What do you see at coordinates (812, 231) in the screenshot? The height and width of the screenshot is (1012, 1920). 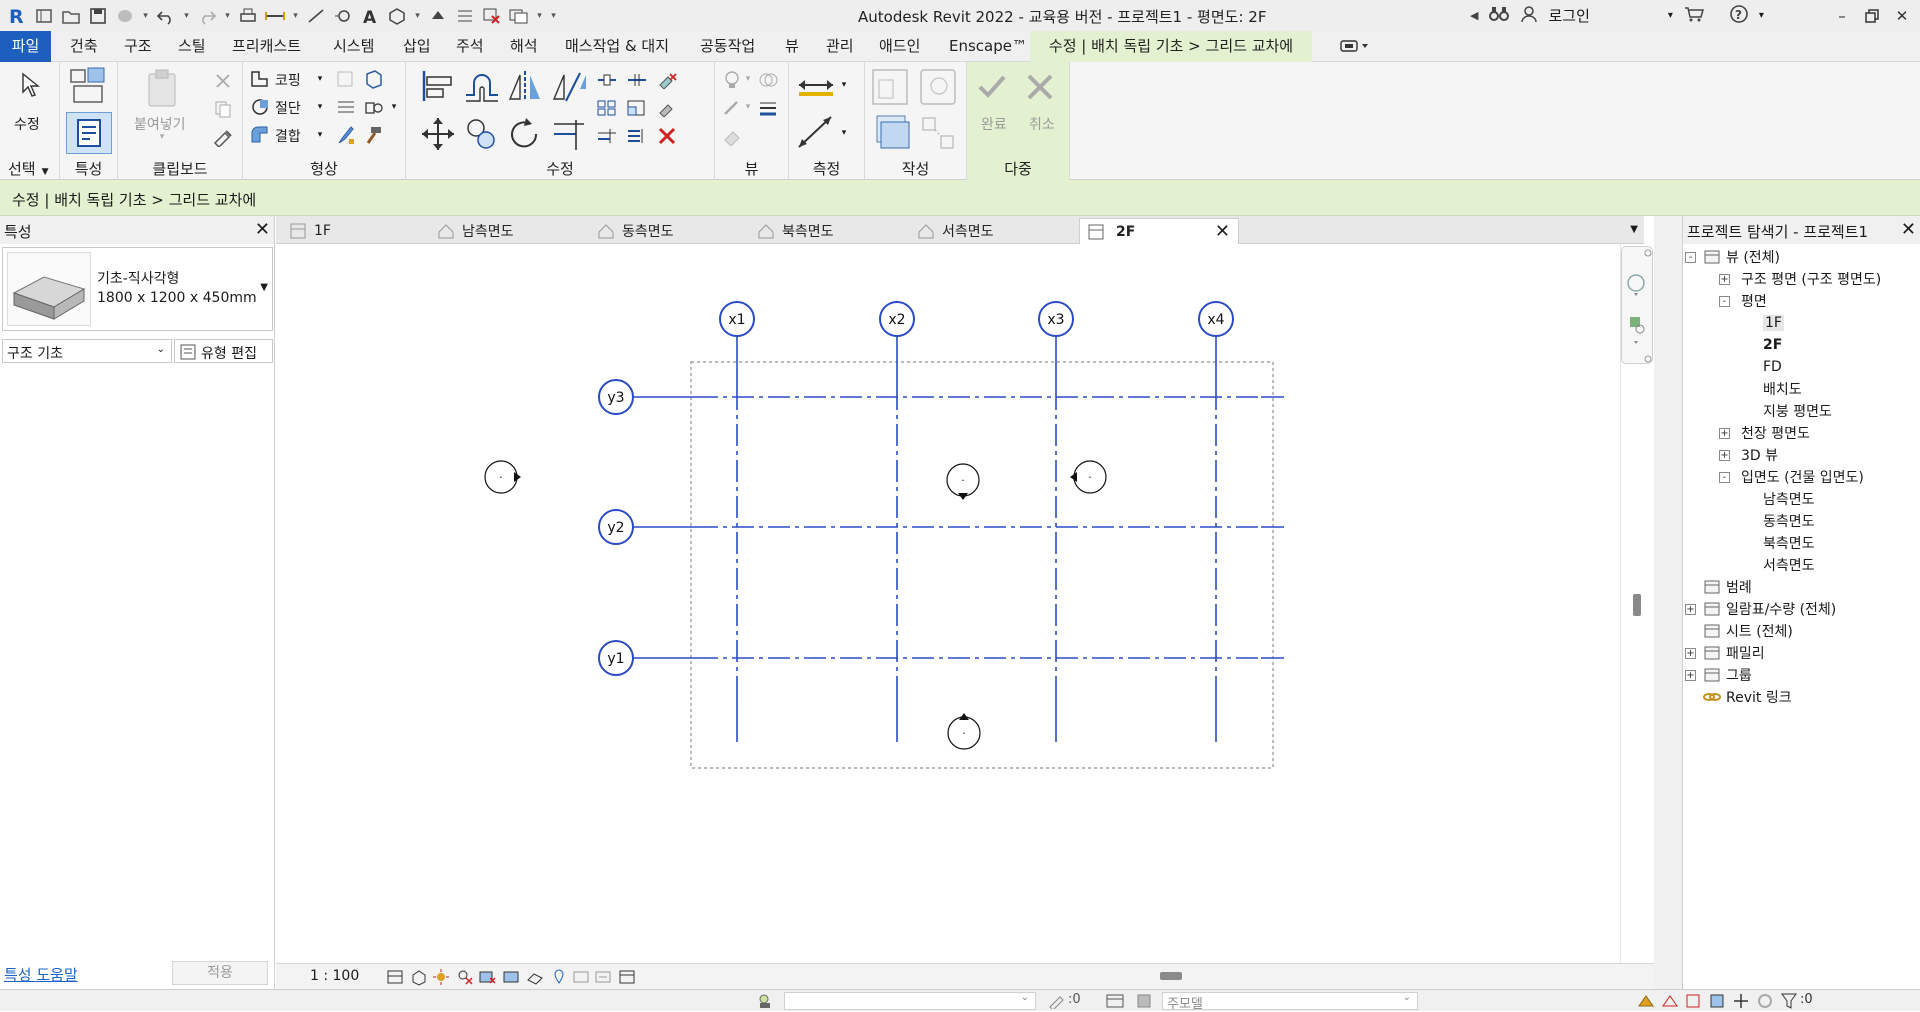 I see `view-tab-north: 북측면도` at bounding box center [812, 231].